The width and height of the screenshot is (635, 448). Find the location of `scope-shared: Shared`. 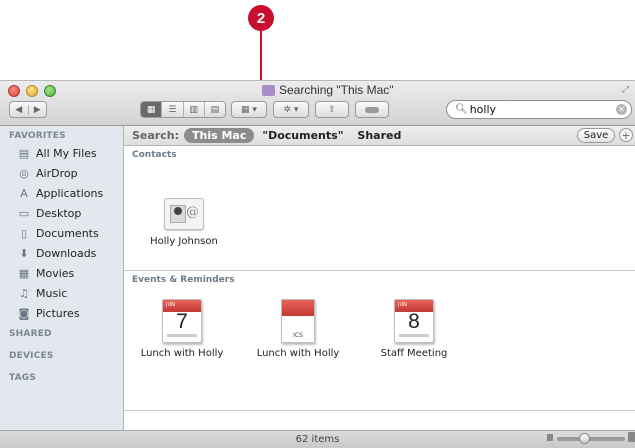

scope-shared: Shared is located at coordinates (379, 135).